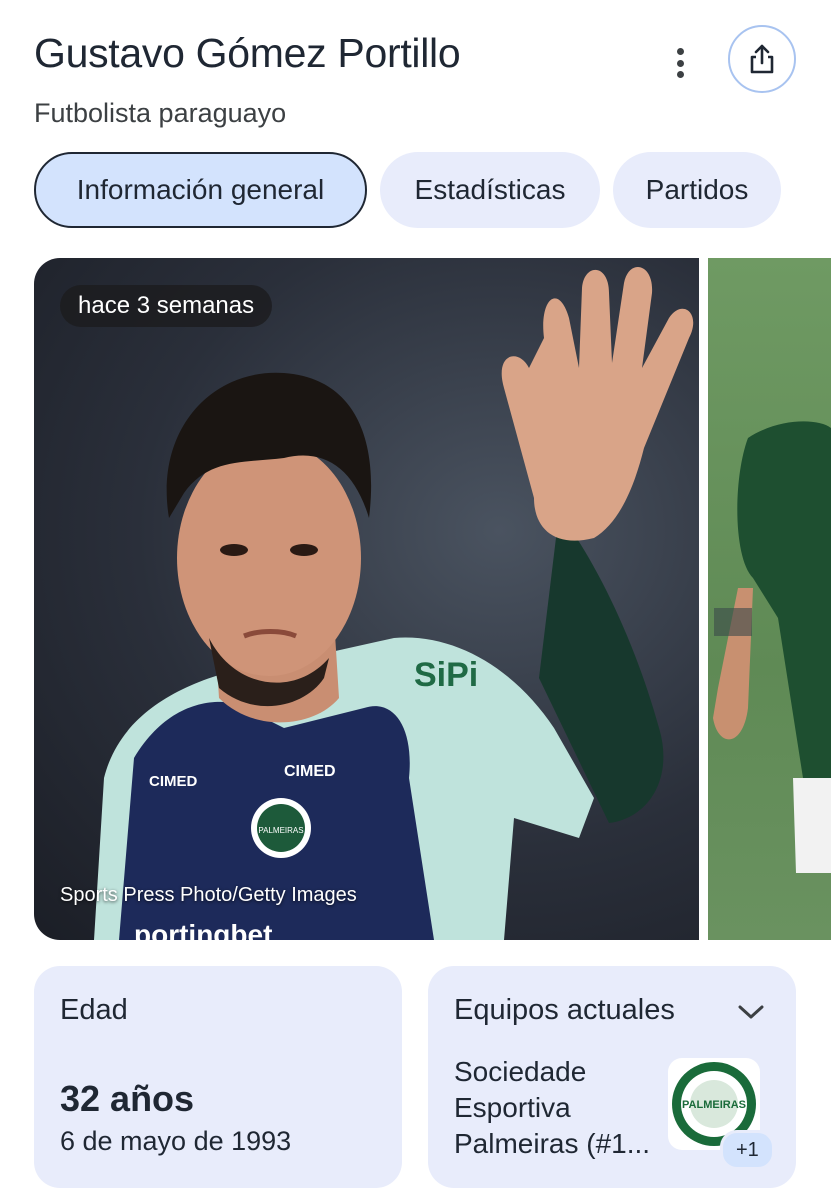  I want to click on jersey-sponsor-3: SiPi, so click(446, 675).